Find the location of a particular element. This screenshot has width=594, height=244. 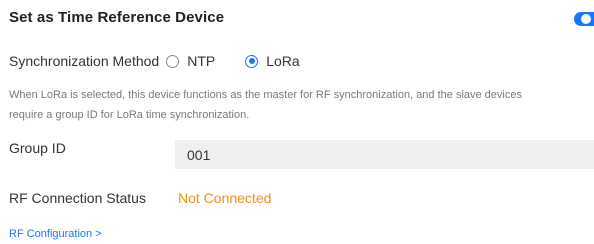

sync-method-row: Synchronization Method NTP LoRa is located at coordinates (154, 61).